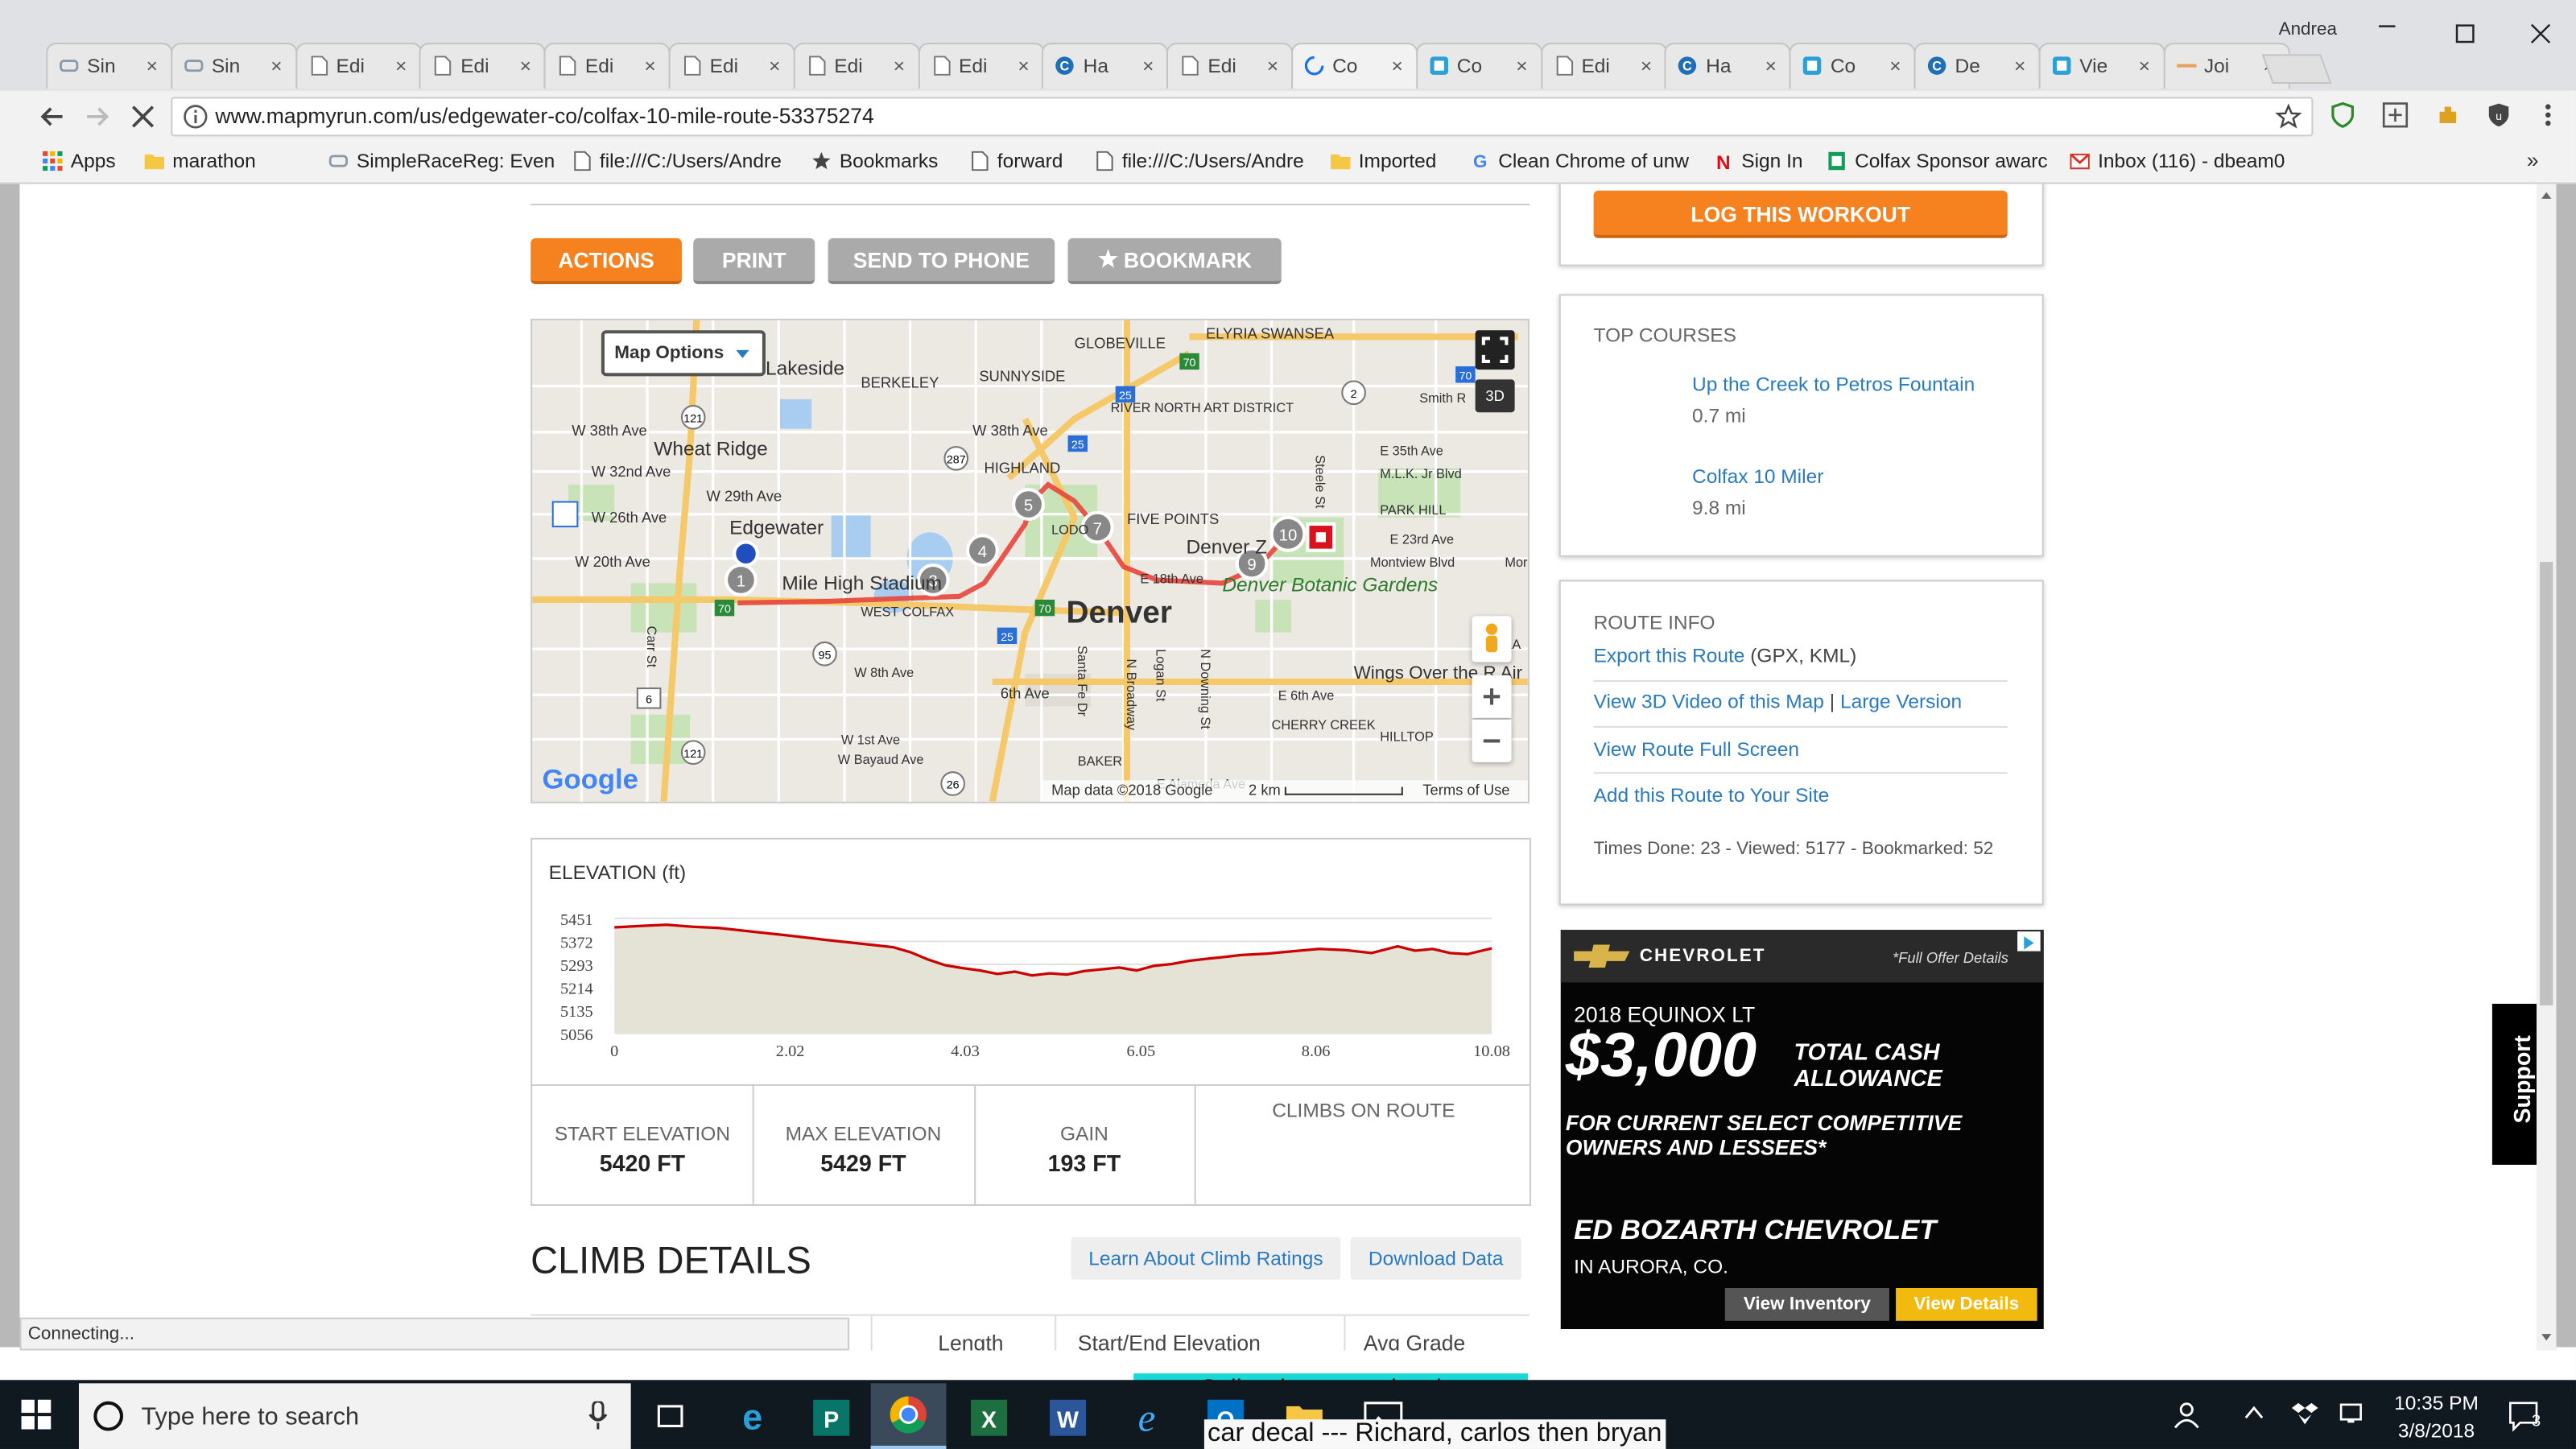 Image resolution: width=2576 pixels, height=1449 pixels. I want to click on start-pin-icon, so click(746, 554).